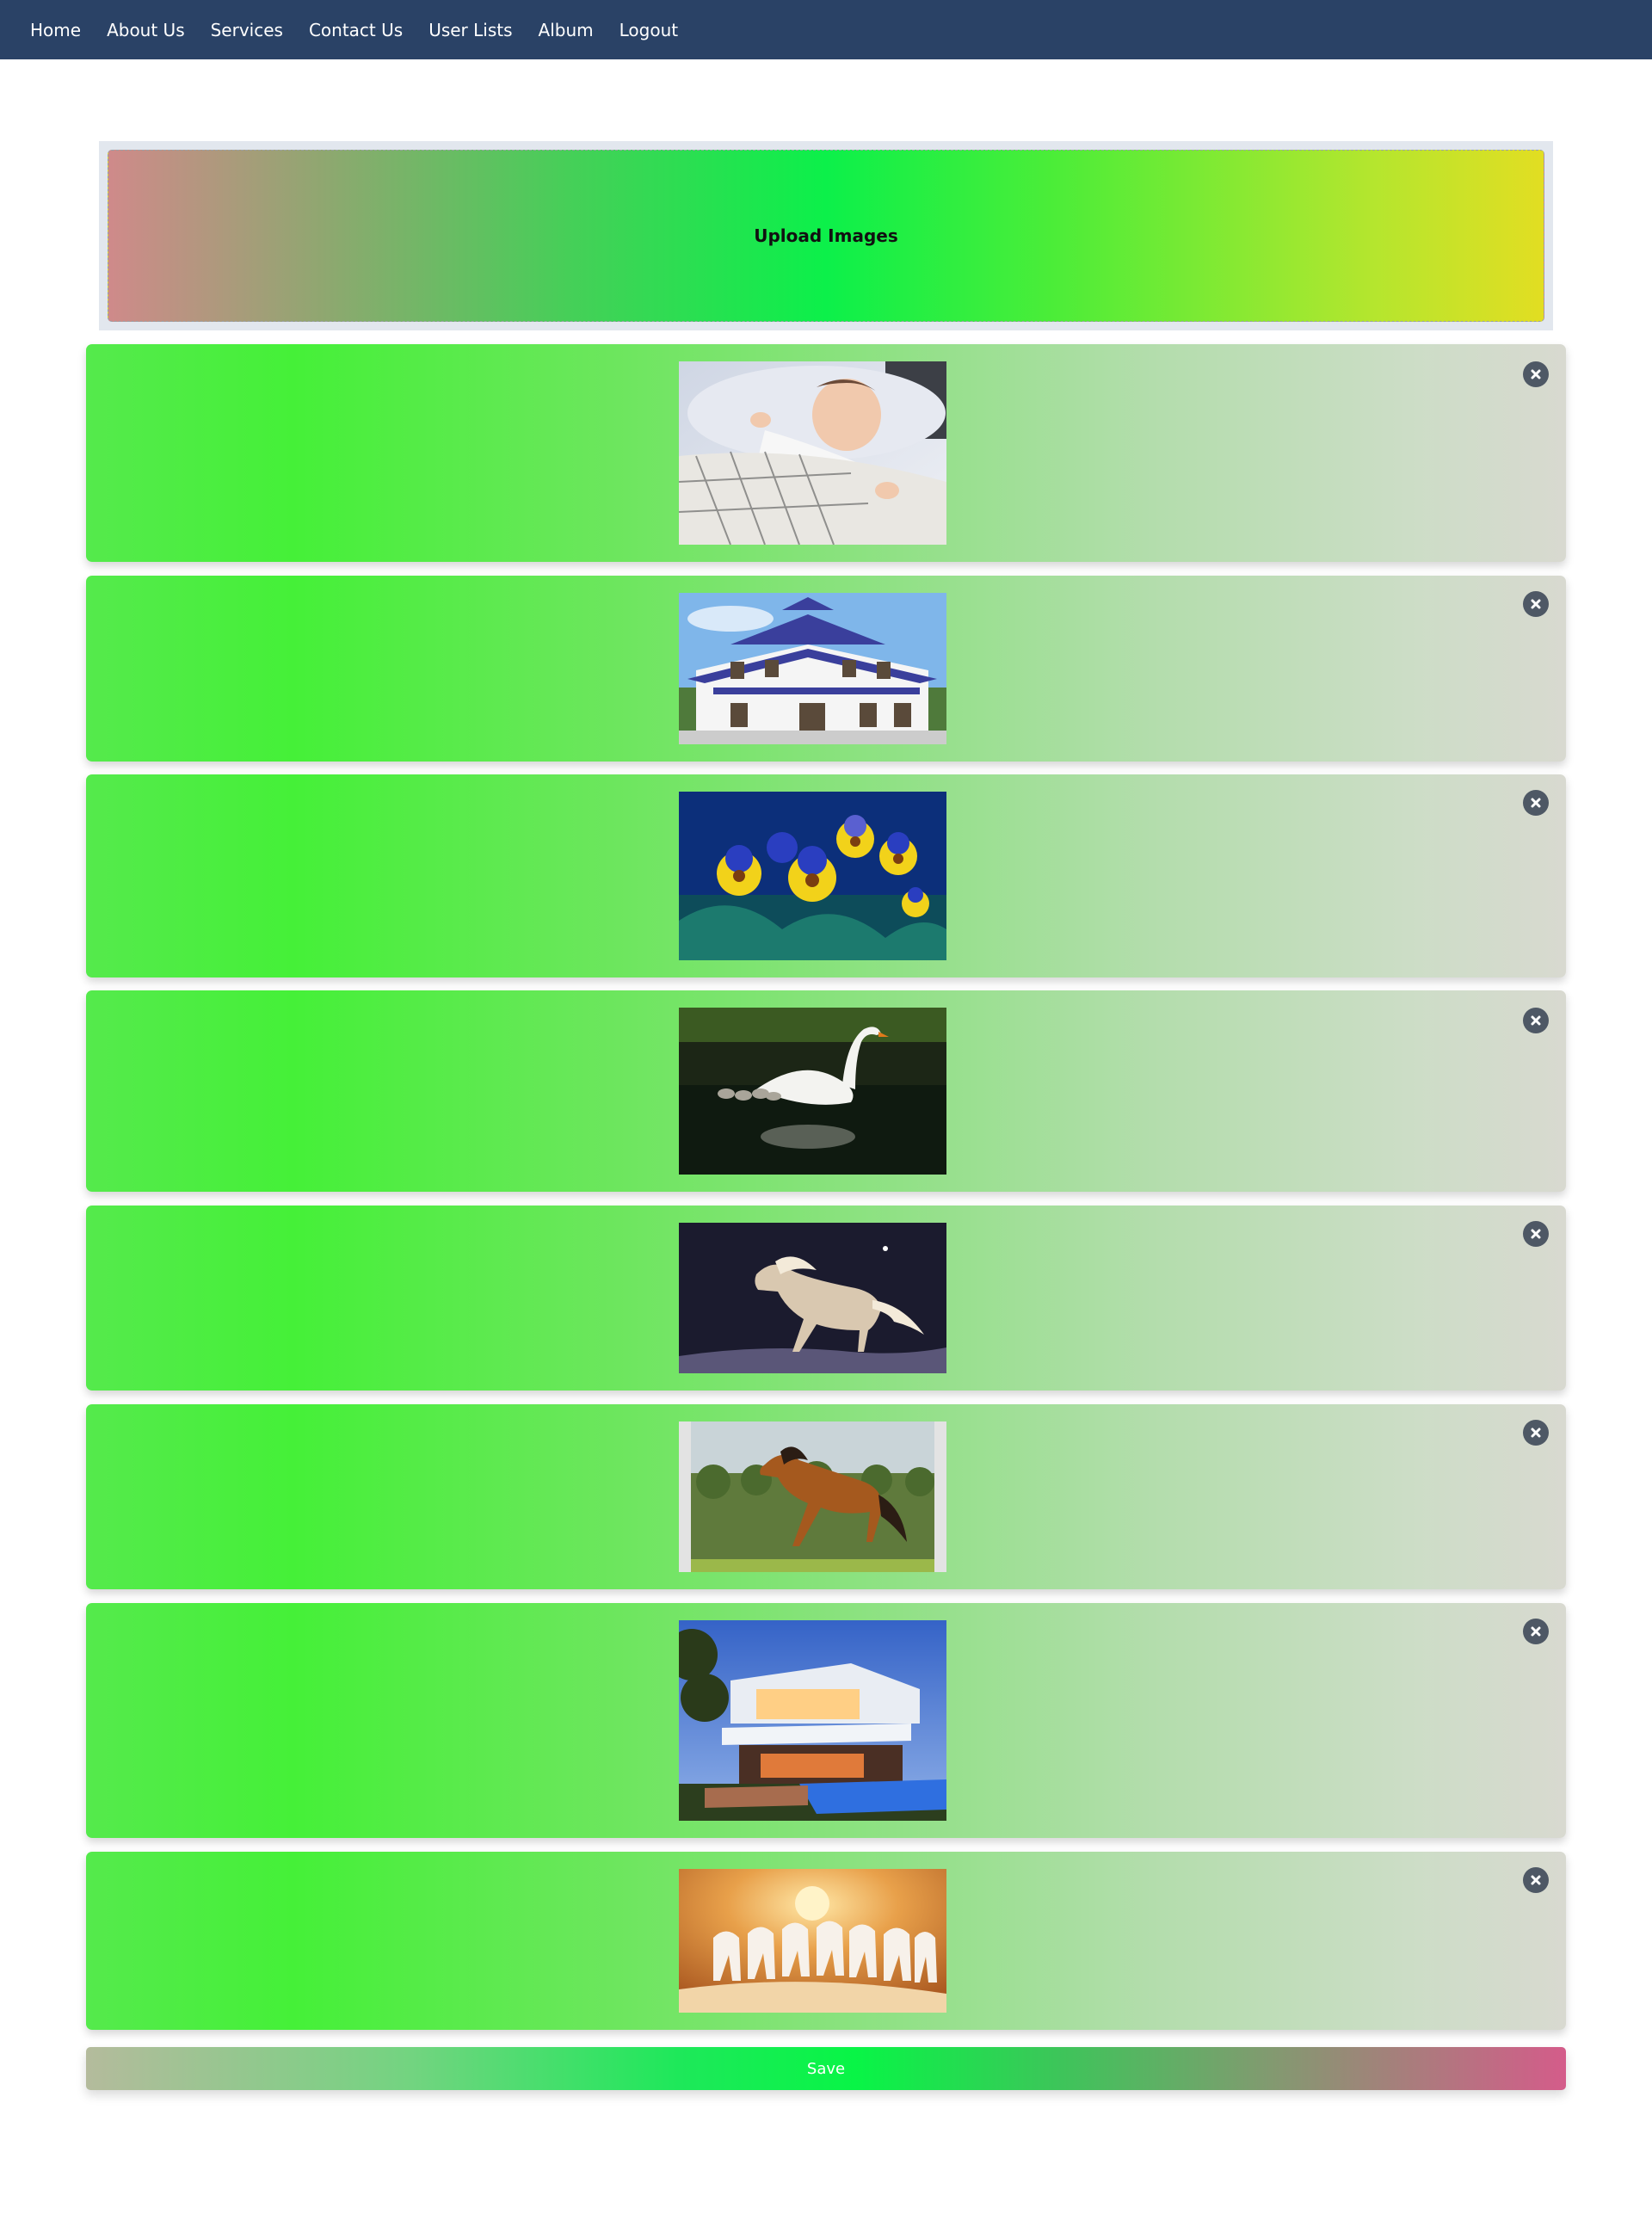 This screenshot has width=1652, height=2220. I want to click on upload-label: Upload Images, so click(826, 235).